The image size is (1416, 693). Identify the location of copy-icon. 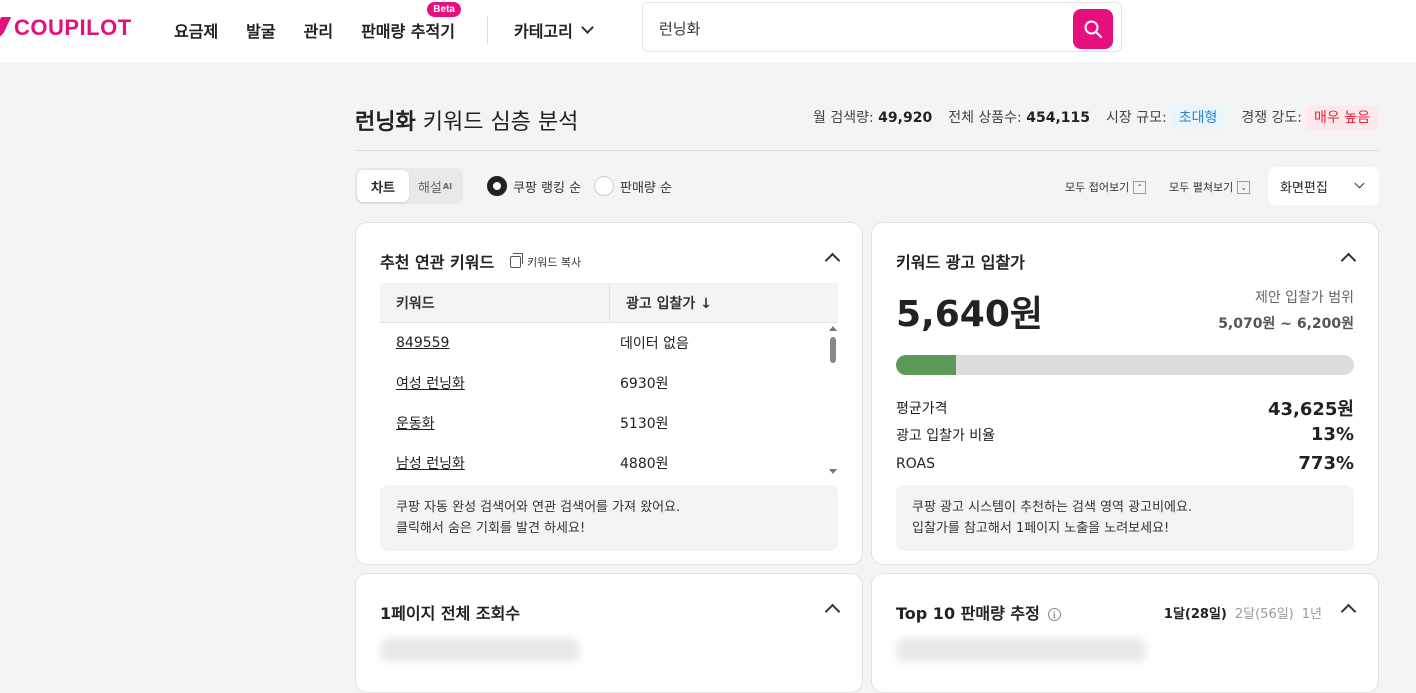
(516, 260).